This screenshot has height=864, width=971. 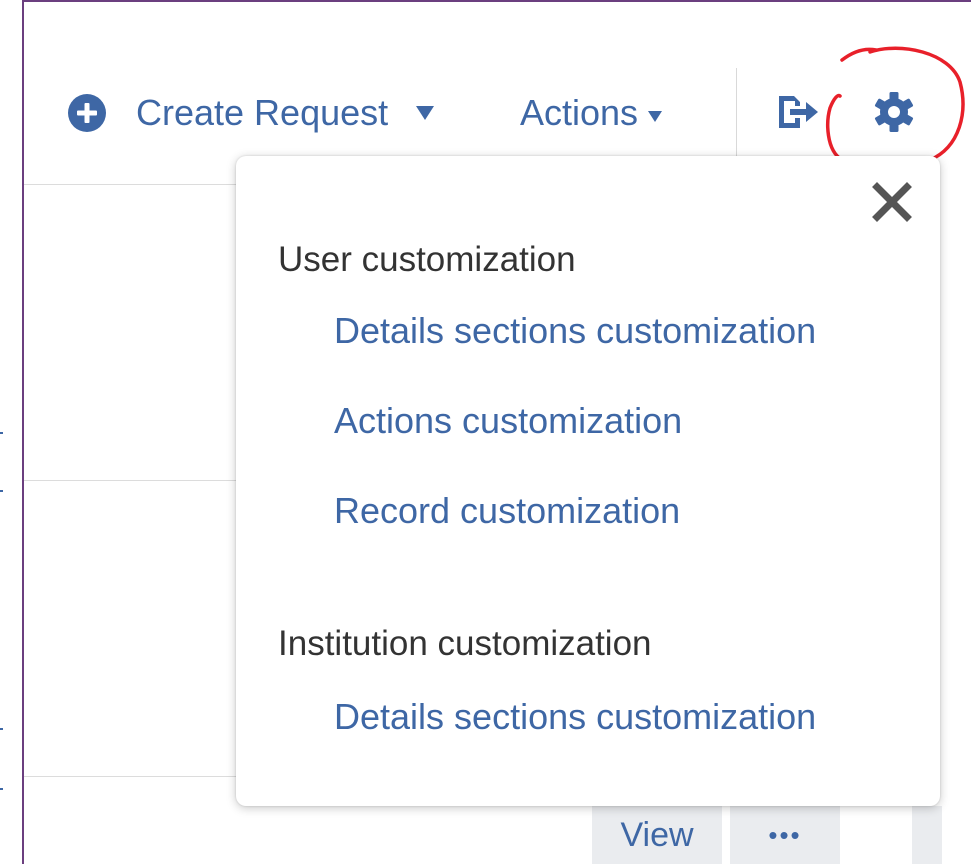 I want to click on close-icon, so click(x=892, y=202).